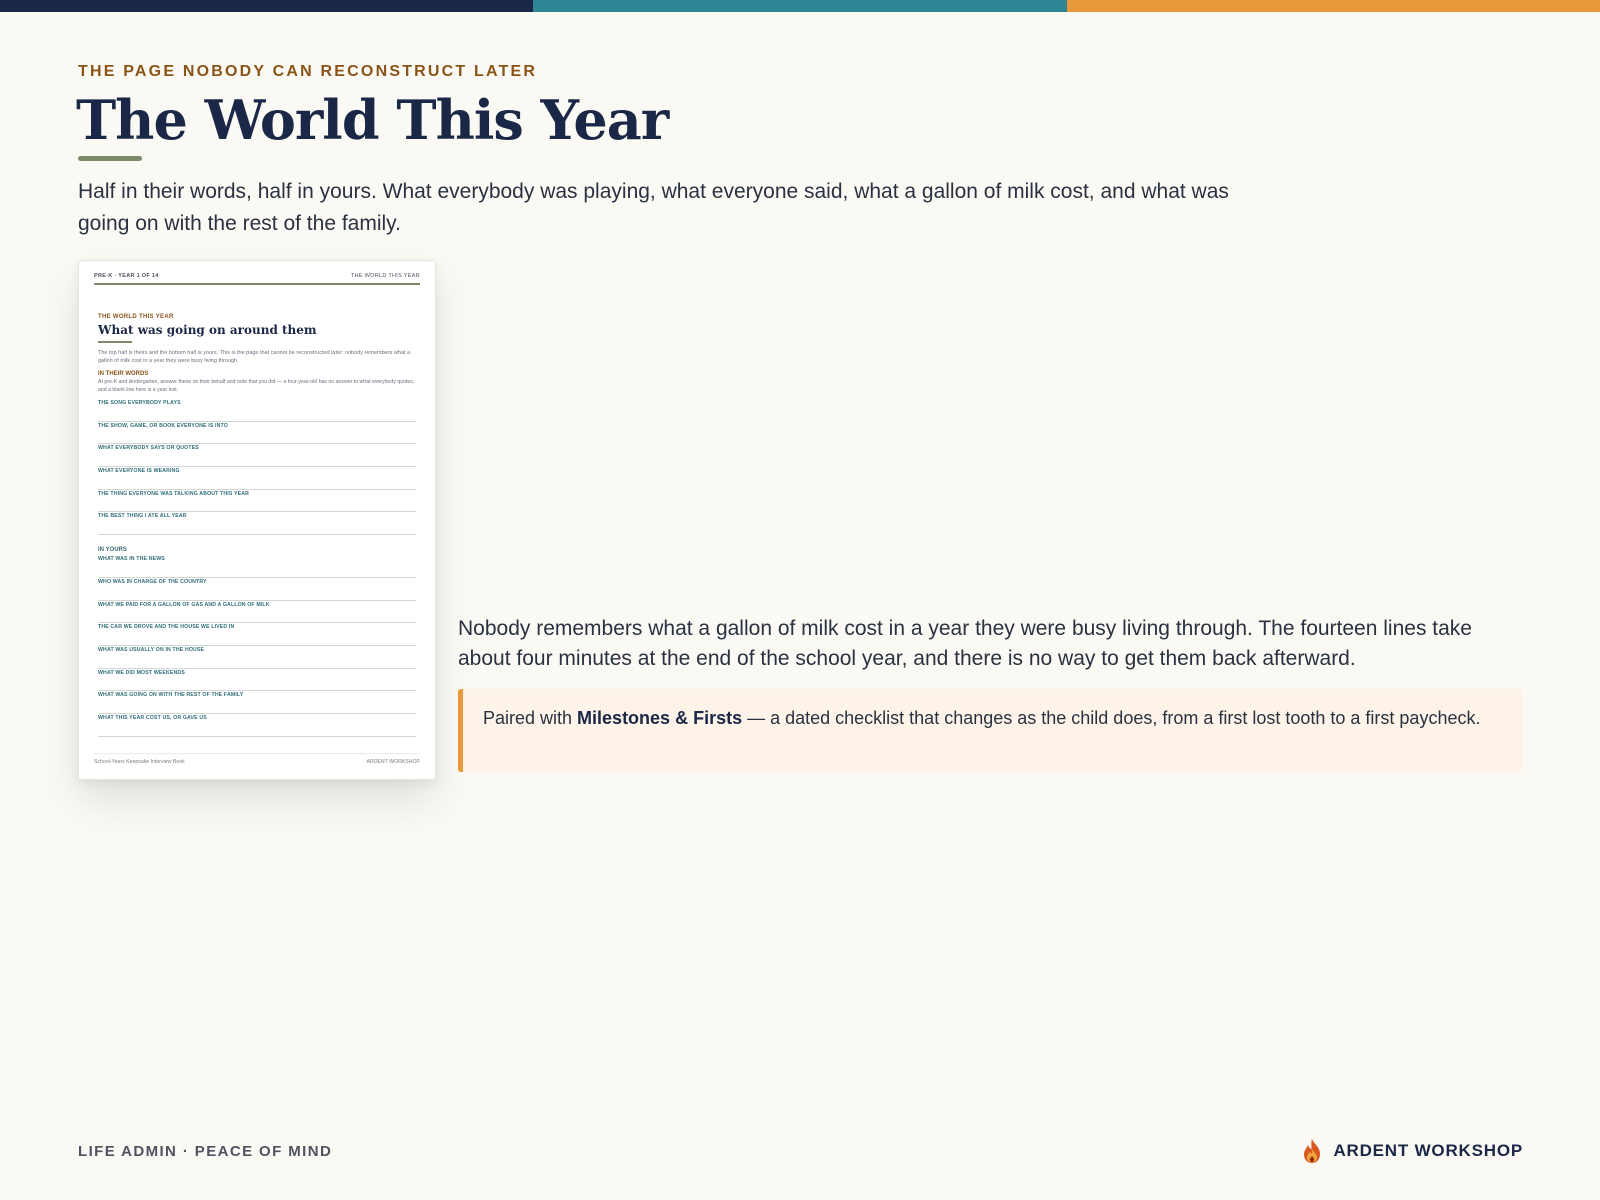 This screenshot has height=1200, width=1600. I want to click on preview-header: PRE-K · YEAR 1 OF 14 THE WORLD THIS YEAR, so click(257, 276).